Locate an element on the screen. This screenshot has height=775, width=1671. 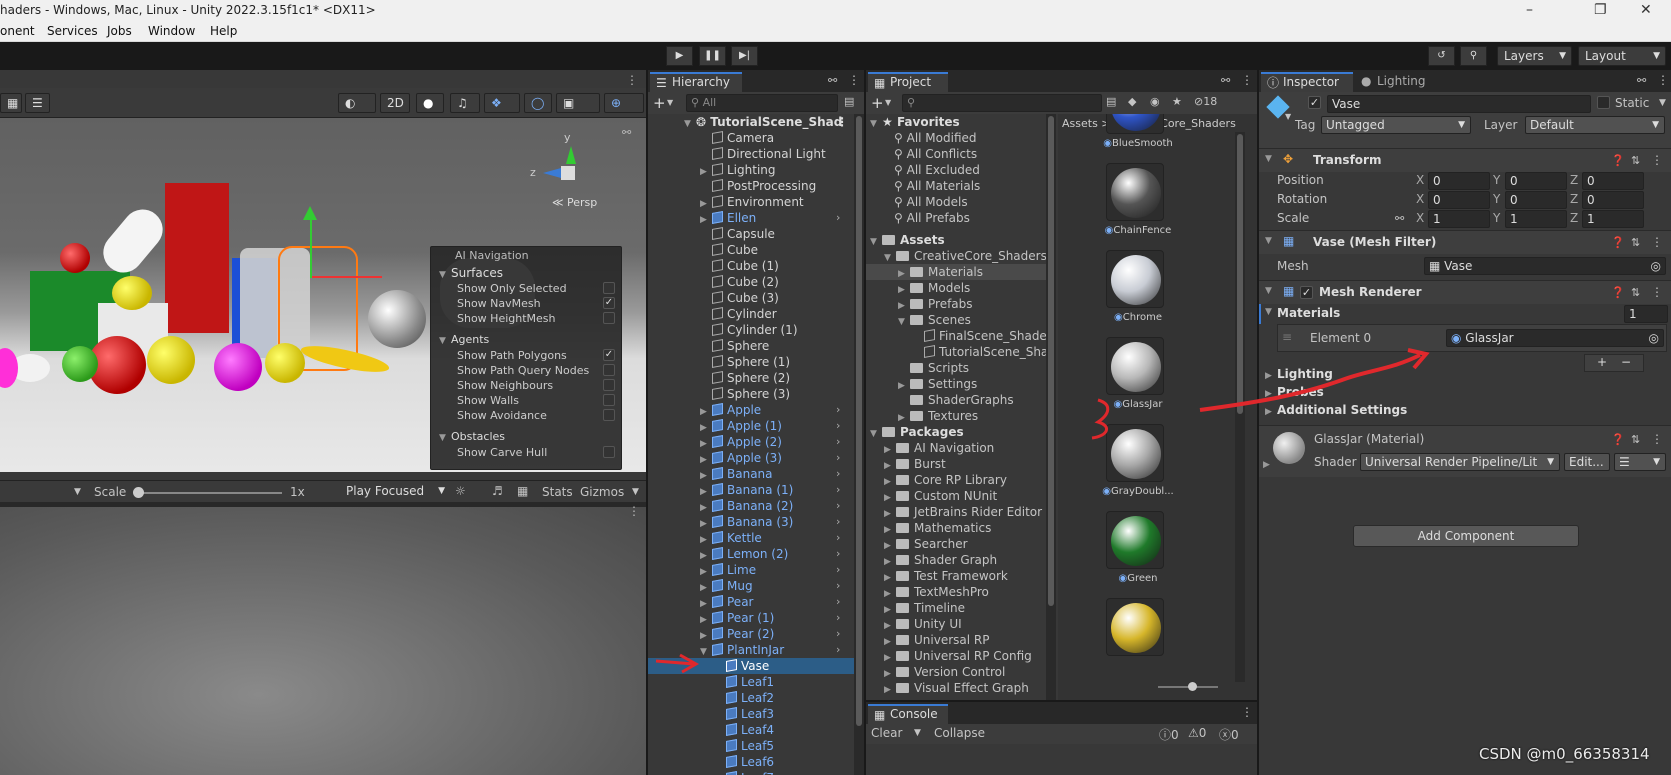
annotation-left-arrow is located at coordinates (677, 663).